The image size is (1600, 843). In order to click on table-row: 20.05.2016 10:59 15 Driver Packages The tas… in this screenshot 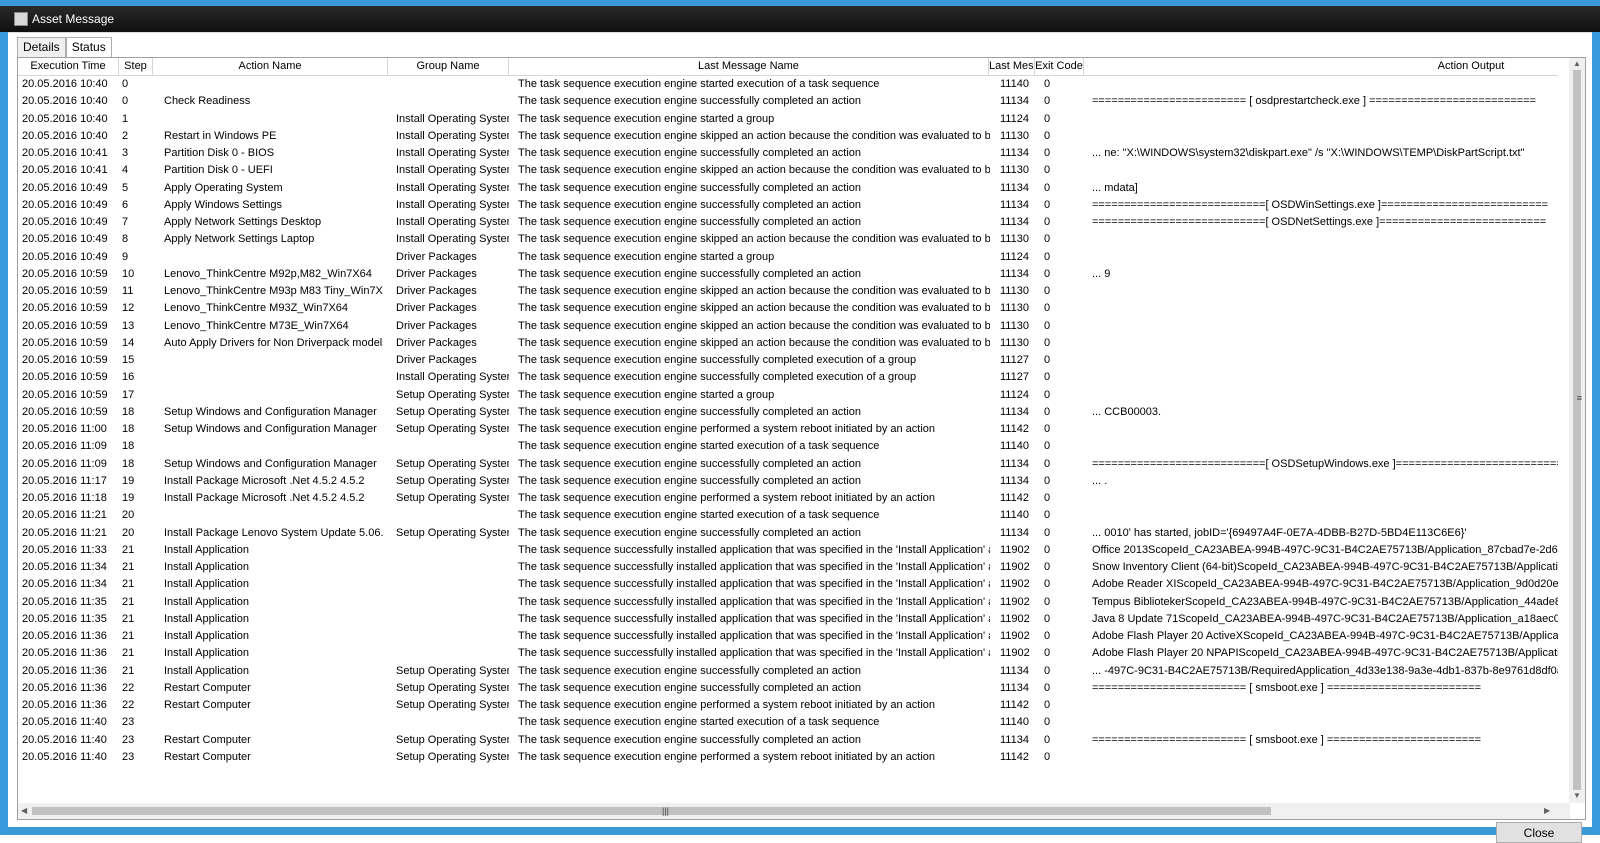, I will do `click(788, 360)`.